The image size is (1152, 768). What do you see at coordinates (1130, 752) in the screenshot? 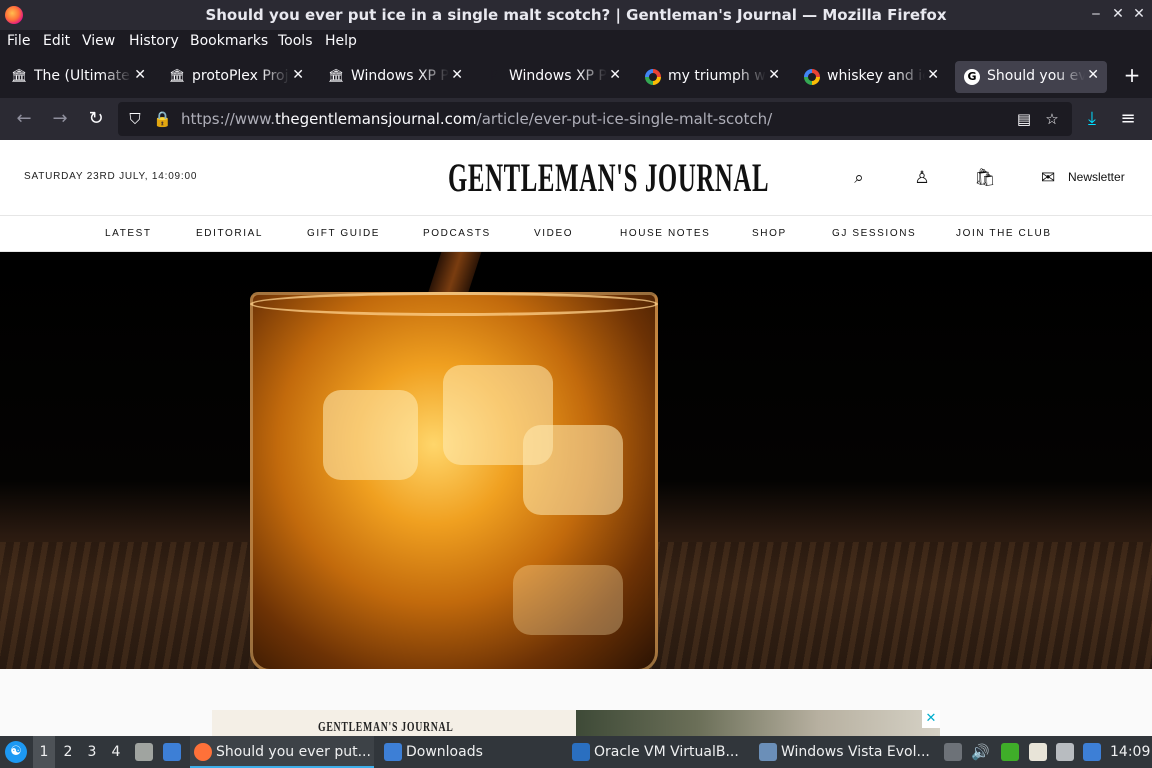
I see `clock: 14:09` at bounding box center [1130, 752].